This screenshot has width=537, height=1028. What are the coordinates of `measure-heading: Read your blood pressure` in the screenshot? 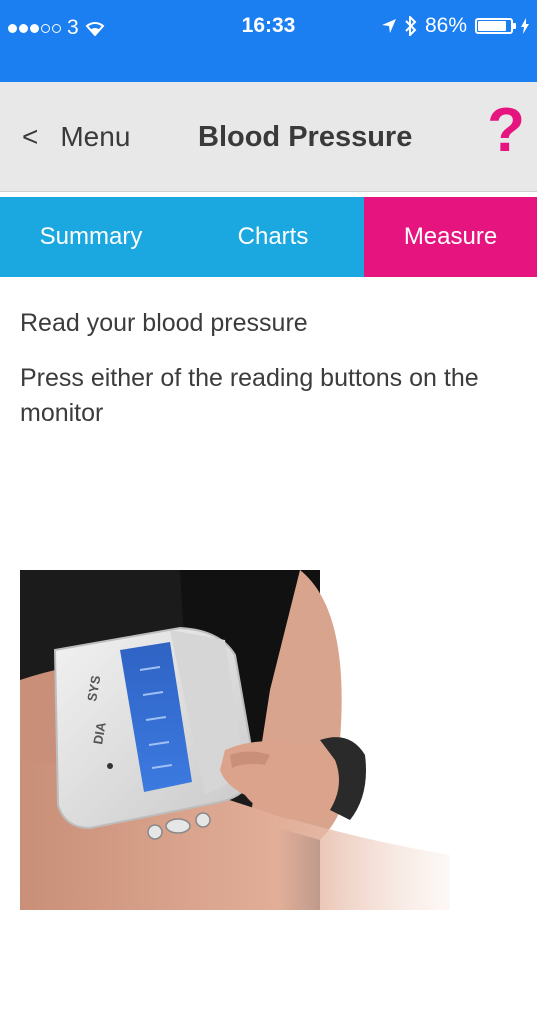 It's located at (164, 323).